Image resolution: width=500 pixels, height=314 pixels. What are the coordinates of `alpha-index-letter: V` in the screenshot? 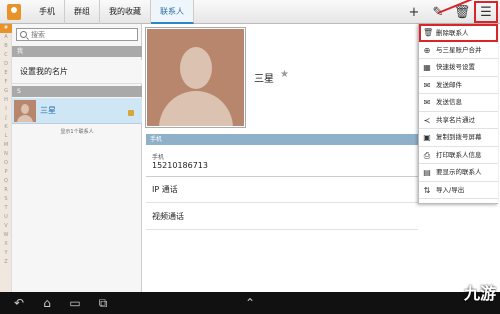 It's located at (6, 226).